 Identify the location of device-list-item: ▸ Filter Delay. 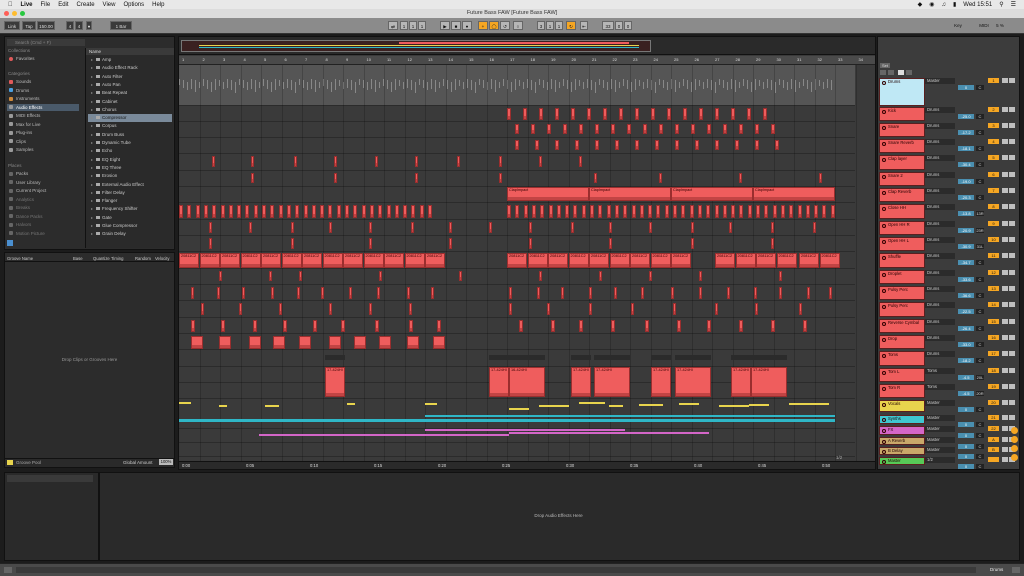
(130, 193).